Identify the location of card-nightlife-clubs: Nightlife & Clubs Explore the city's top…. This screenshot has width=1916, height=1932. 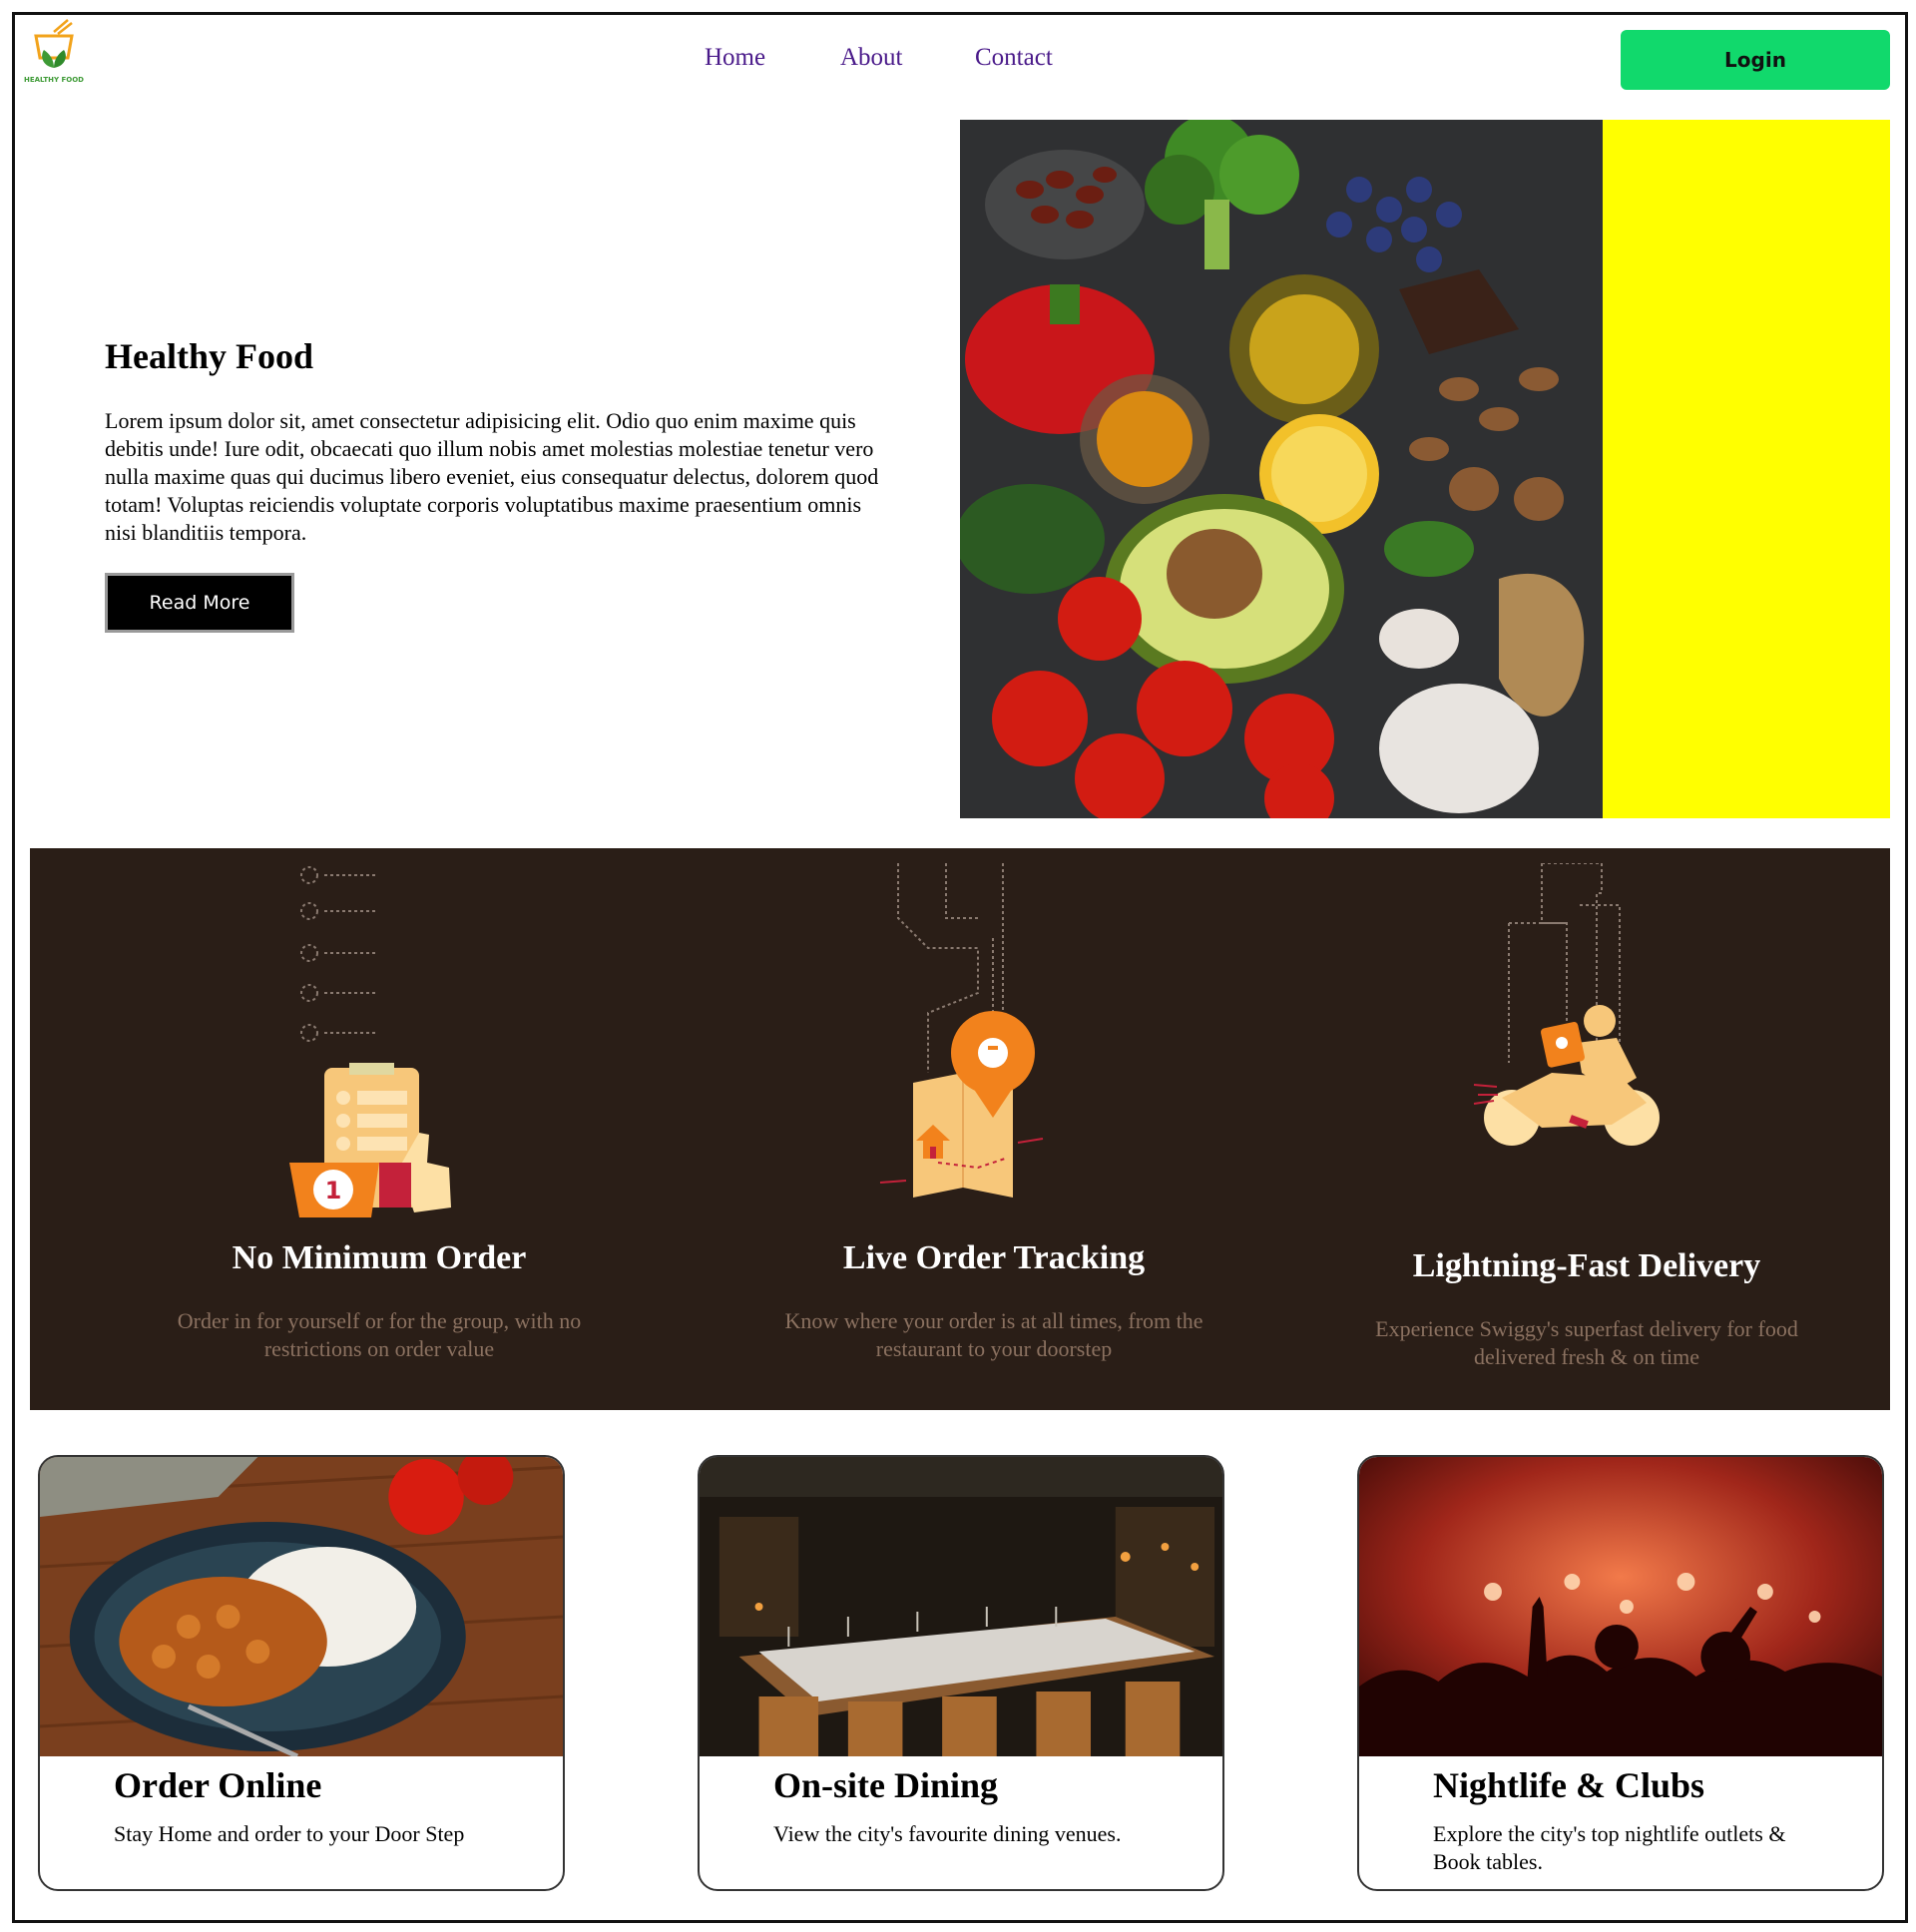
(1620, 1673).